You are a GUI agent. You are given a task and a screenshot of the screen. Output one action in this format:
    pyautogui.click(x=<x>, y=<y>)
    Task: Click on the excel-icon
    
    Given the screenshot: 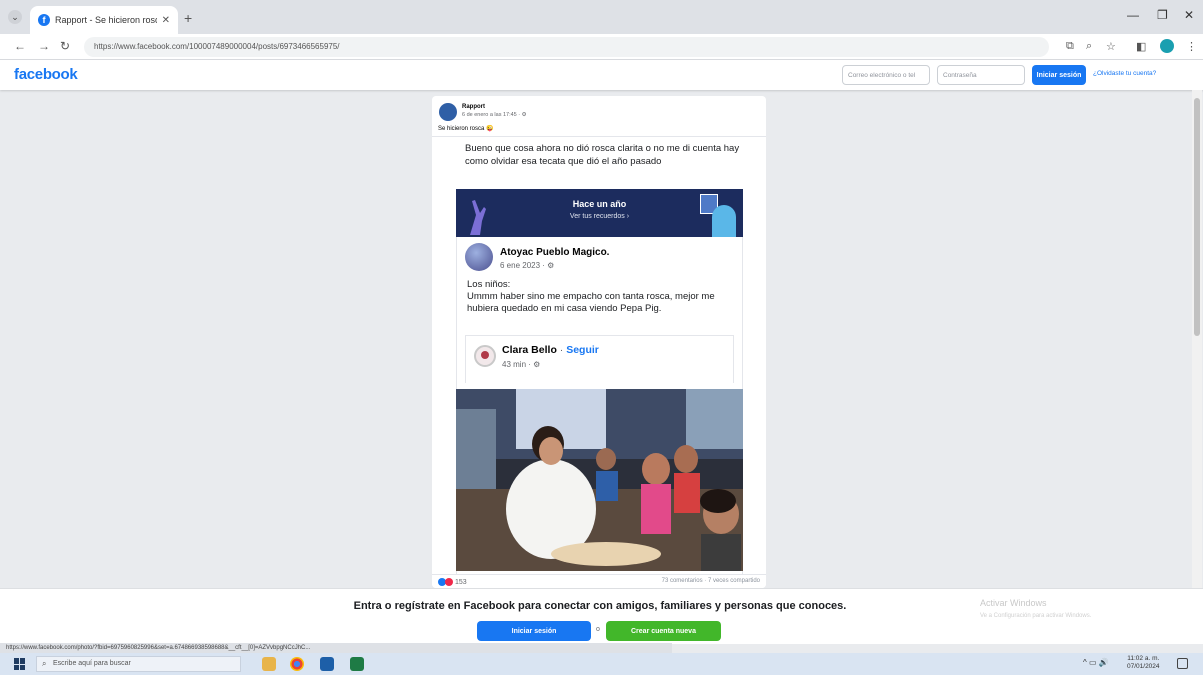 What is the action you would take?
    pyautogui.click(x=357, y=664)
    